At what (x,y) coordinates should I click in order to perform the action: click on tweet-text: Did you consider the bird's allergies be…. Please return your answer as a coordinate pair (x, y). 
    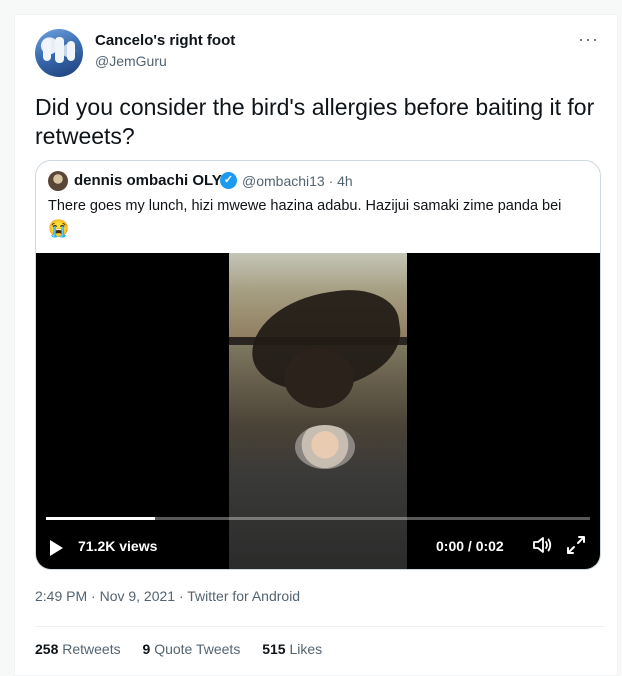
    Looking at the image, I should click on (315, 121).